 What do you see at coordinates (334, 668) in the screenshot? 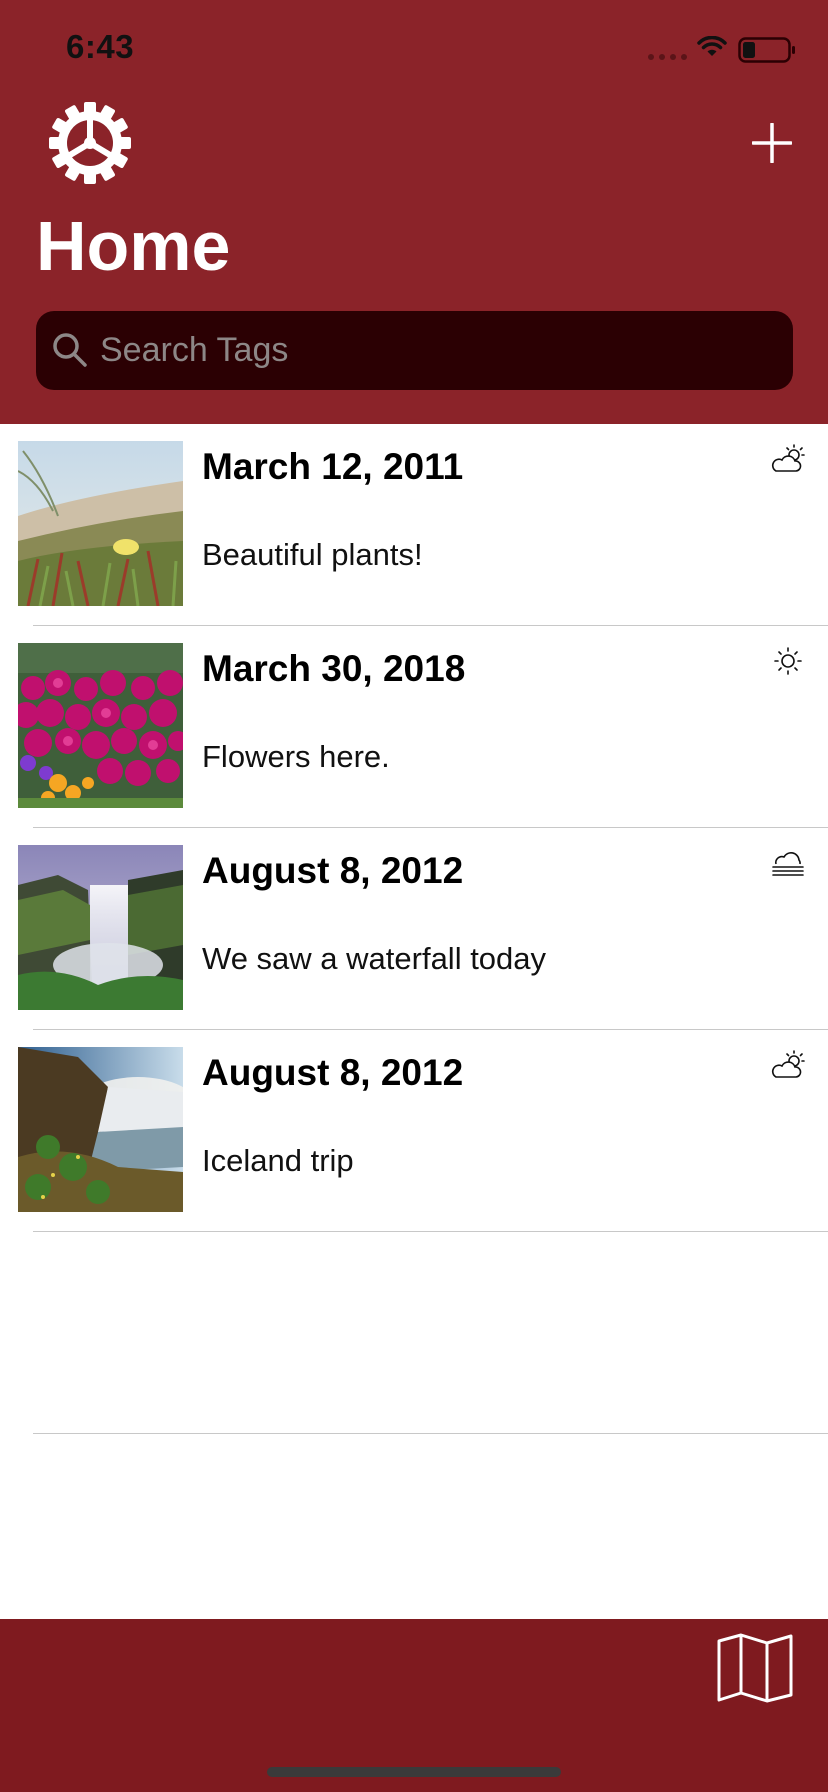
I see `entry-date: March 30, 2018` at bounding box center [334, 668].